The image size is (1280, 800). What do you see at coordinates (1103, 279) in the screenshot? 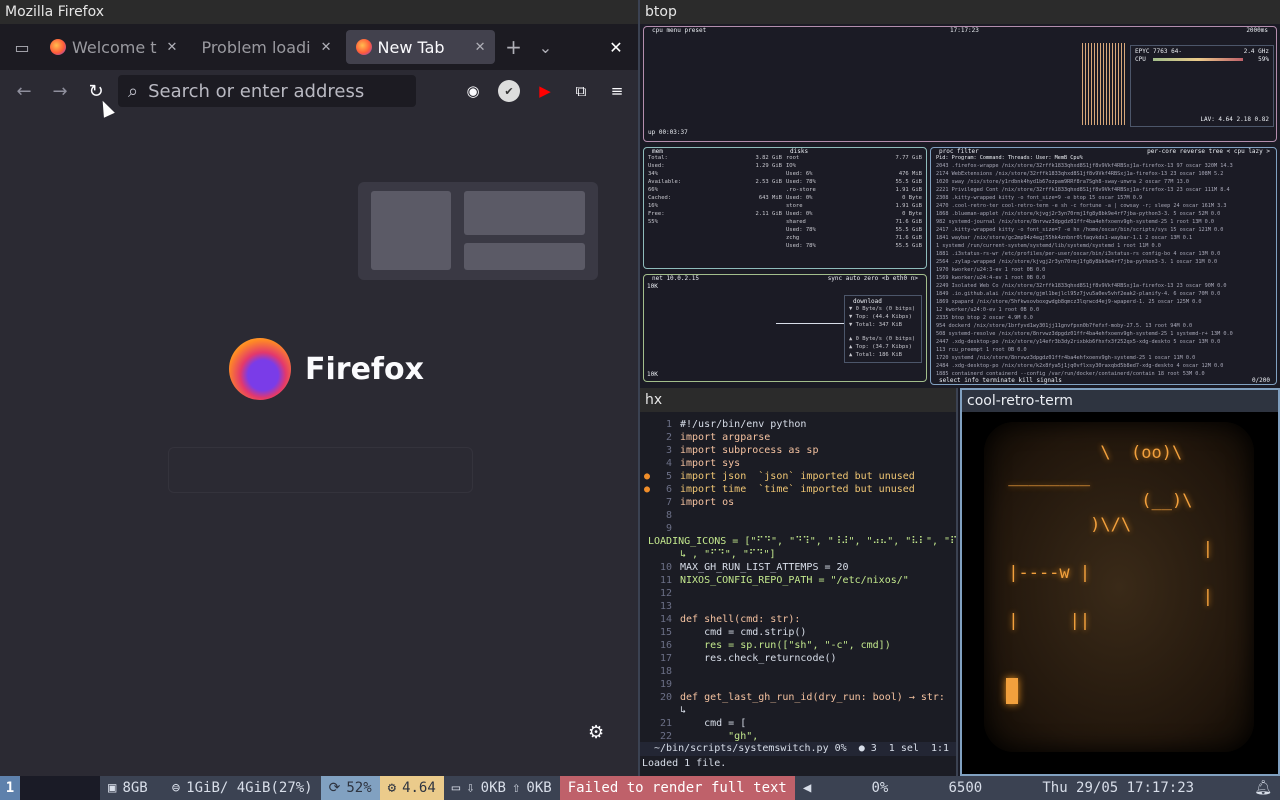
I see `proc-row: 1569 kworker/u24:4-ev 1 root 0B 0.0` at bounding box center [1103, 279].